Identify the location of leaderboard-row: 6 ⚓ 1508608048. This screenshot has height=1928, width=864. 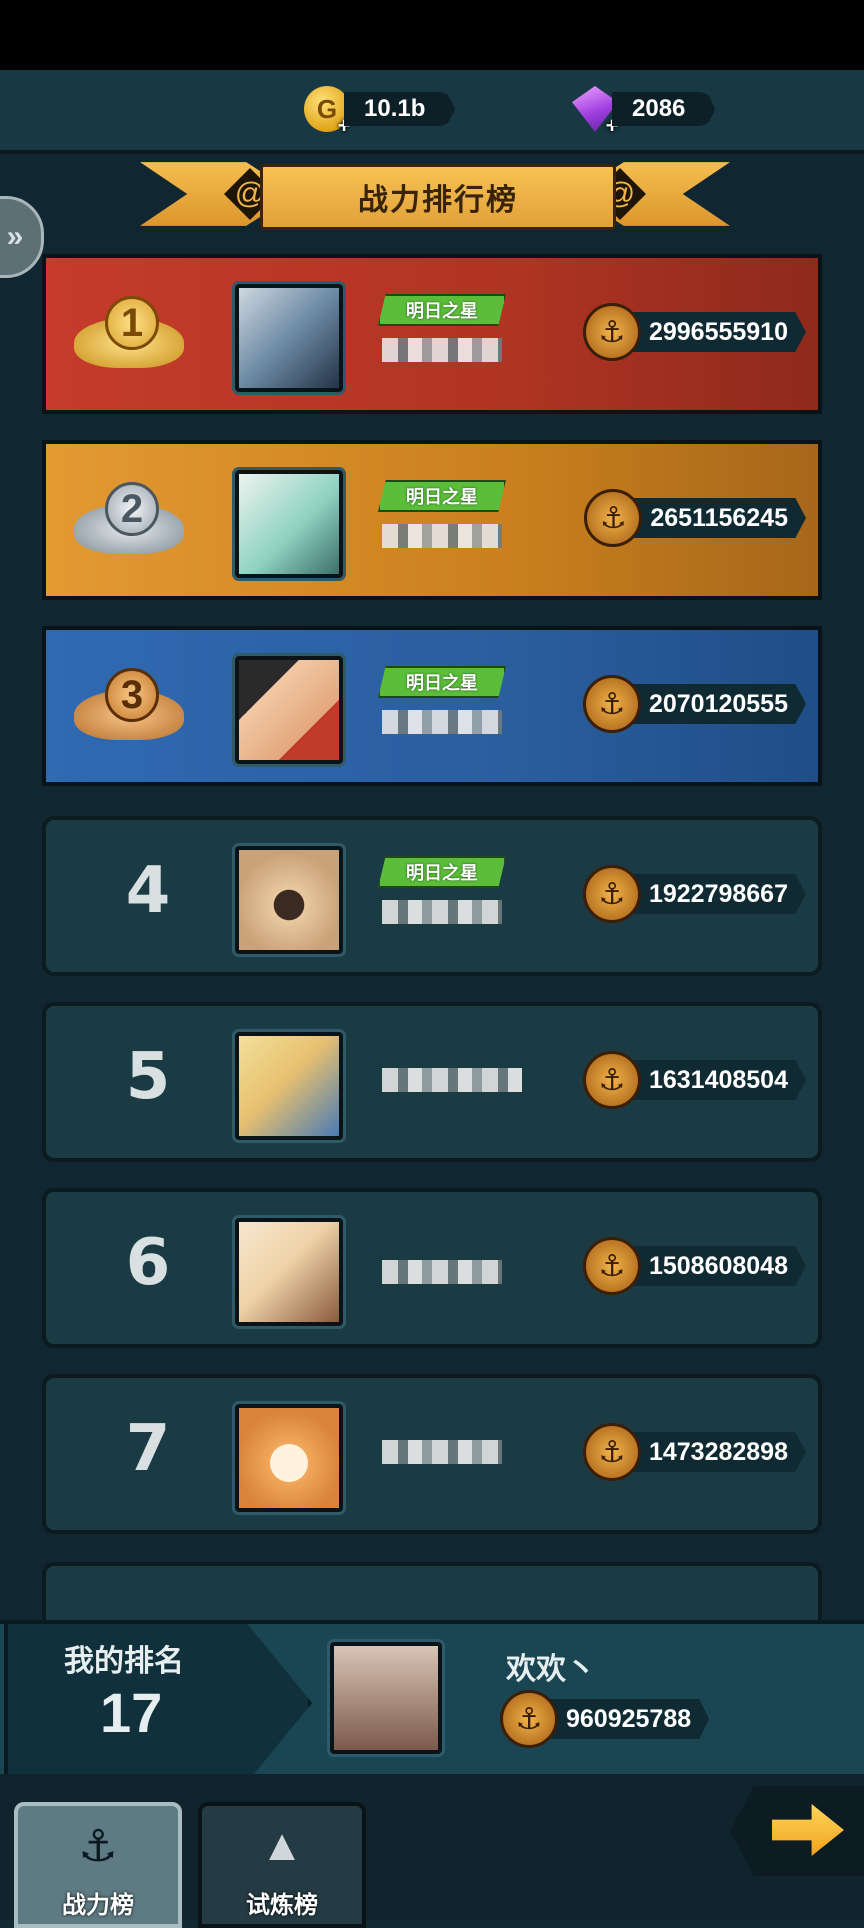
(432, 1268).